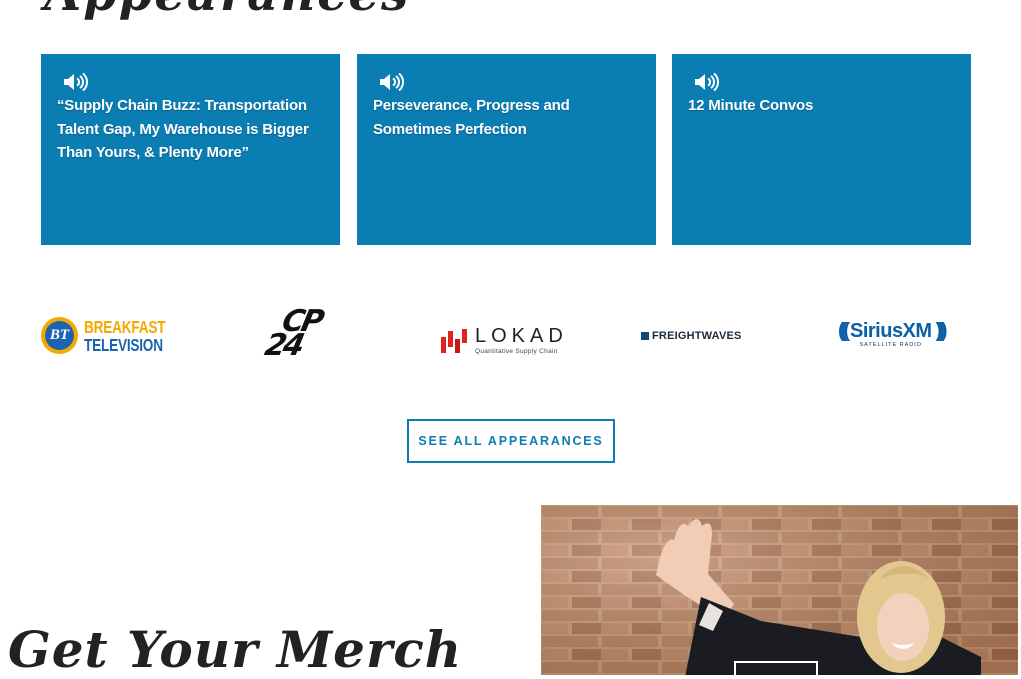 This screenshot has height=679, width=1021. I want to click on freightwaves-name: FREIGHTWAVES, so click(697, 336).